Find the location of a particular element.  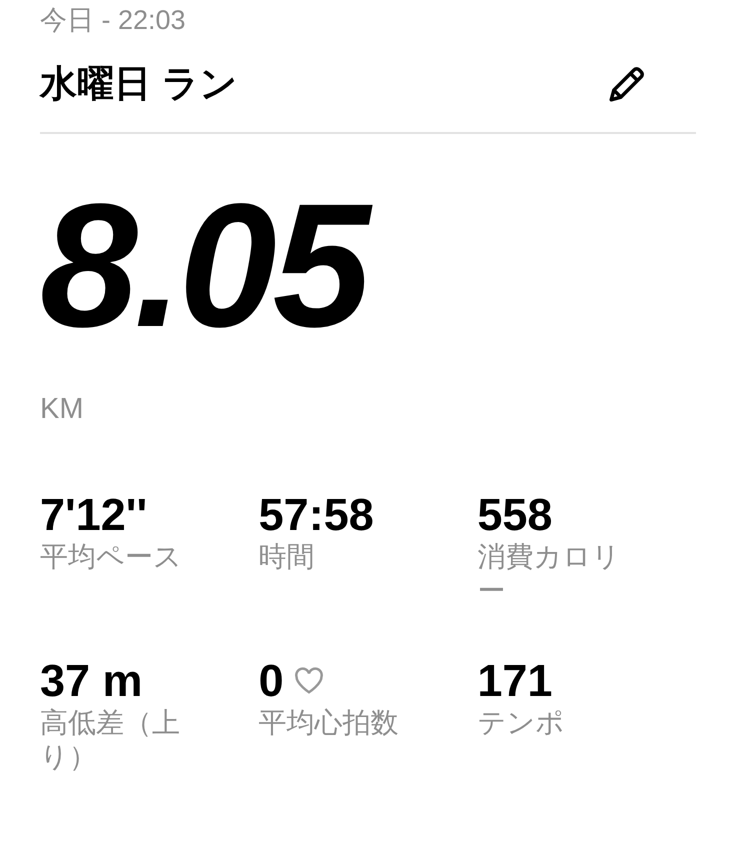

stat-label: 消費カロリー is located at coordinates (549, 574).